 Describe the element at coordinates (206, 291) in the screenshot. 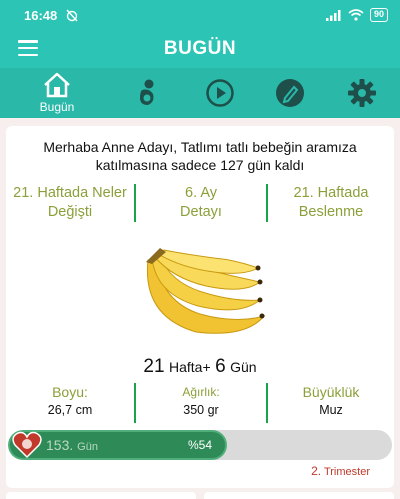

I see `banana-image` at that location.